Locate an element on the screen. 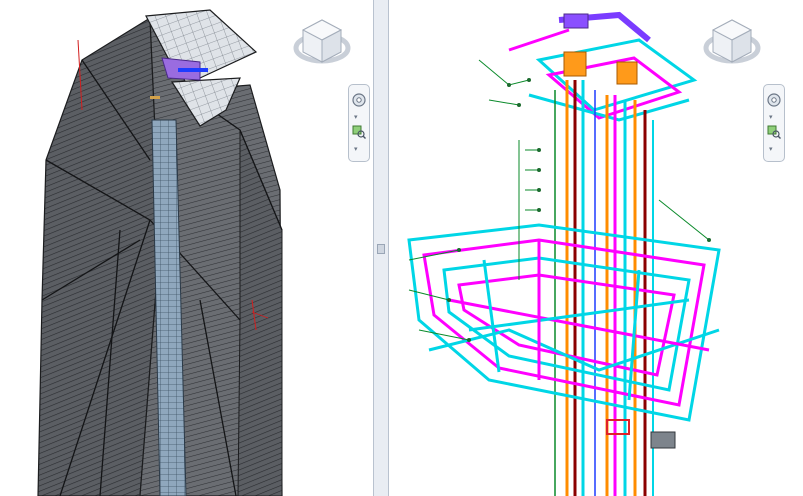  splitter-grip is located at coordinates (381, 249).